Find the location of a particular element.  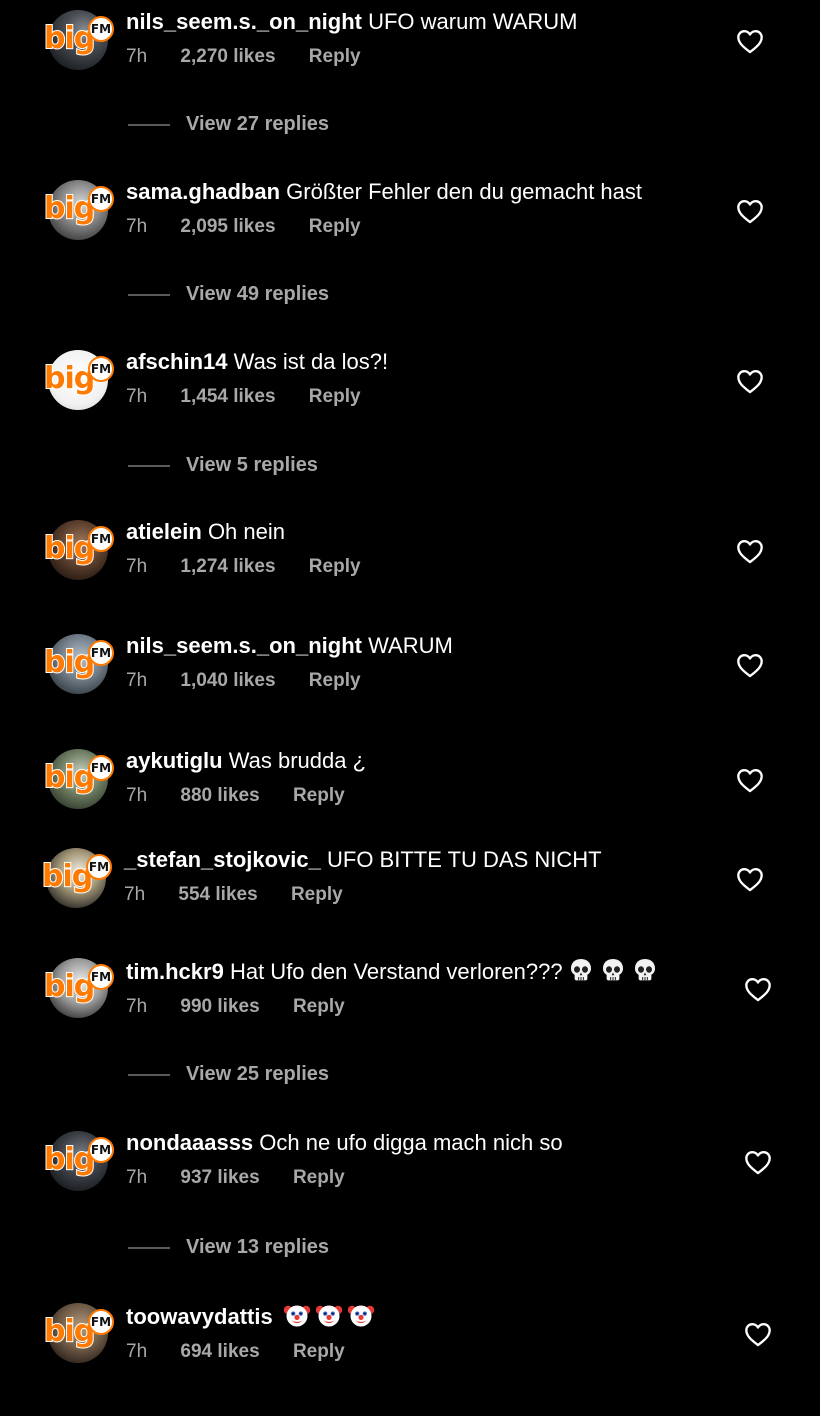

view-replies-label: View 25 replies is located at coordinates (258, 1074).